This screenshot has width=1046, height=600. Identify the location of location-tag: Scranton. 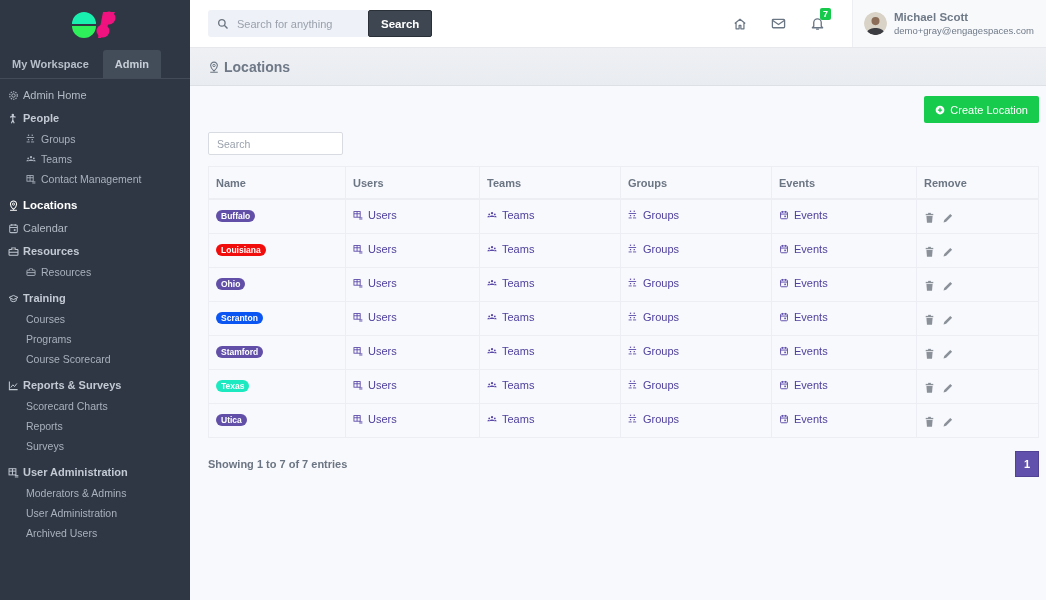
(239, 318).